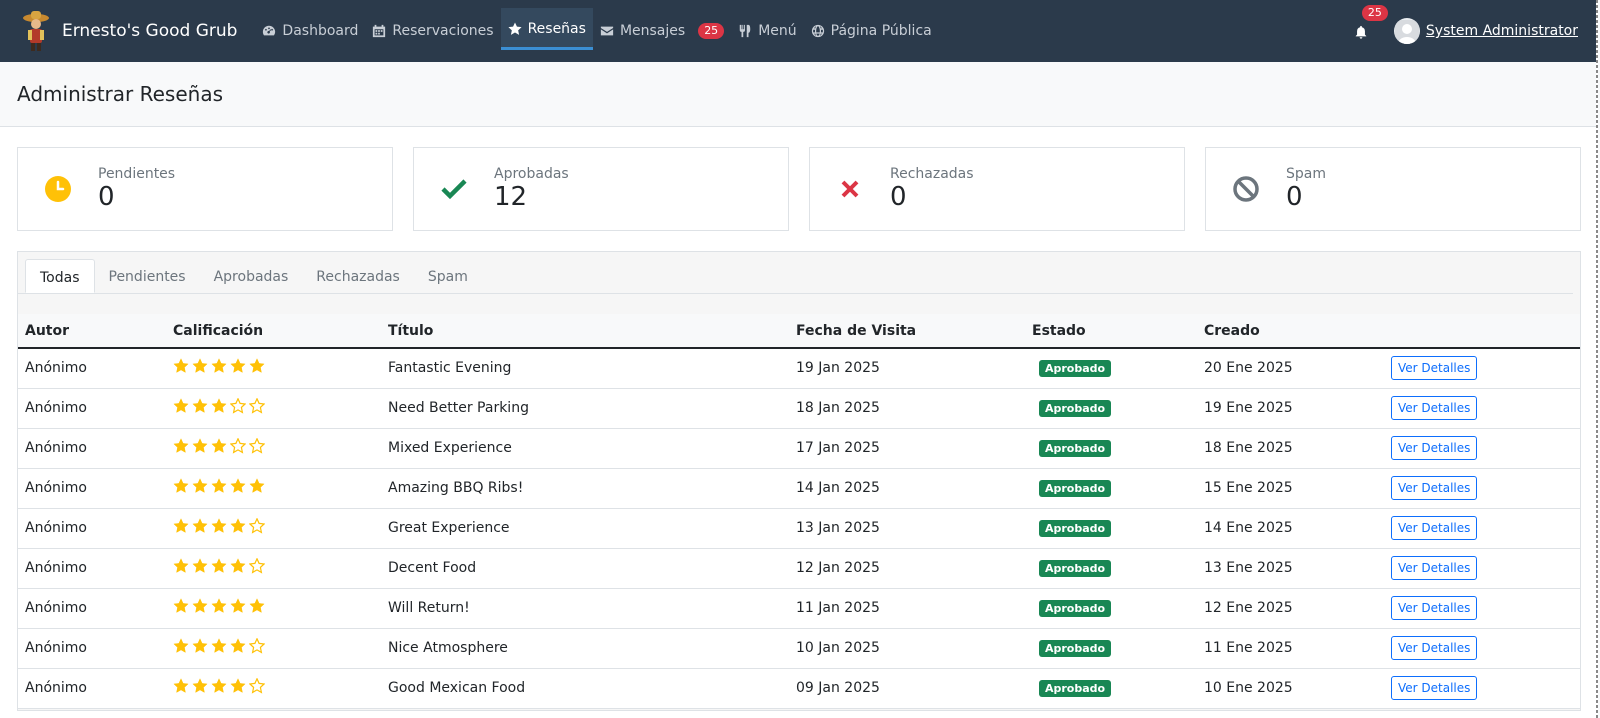 The height and width of the screenshot is (718, 1600). Describe the element at coordinates (777, 31) in the screenshot. I see `nav-label: Menú` at that location.